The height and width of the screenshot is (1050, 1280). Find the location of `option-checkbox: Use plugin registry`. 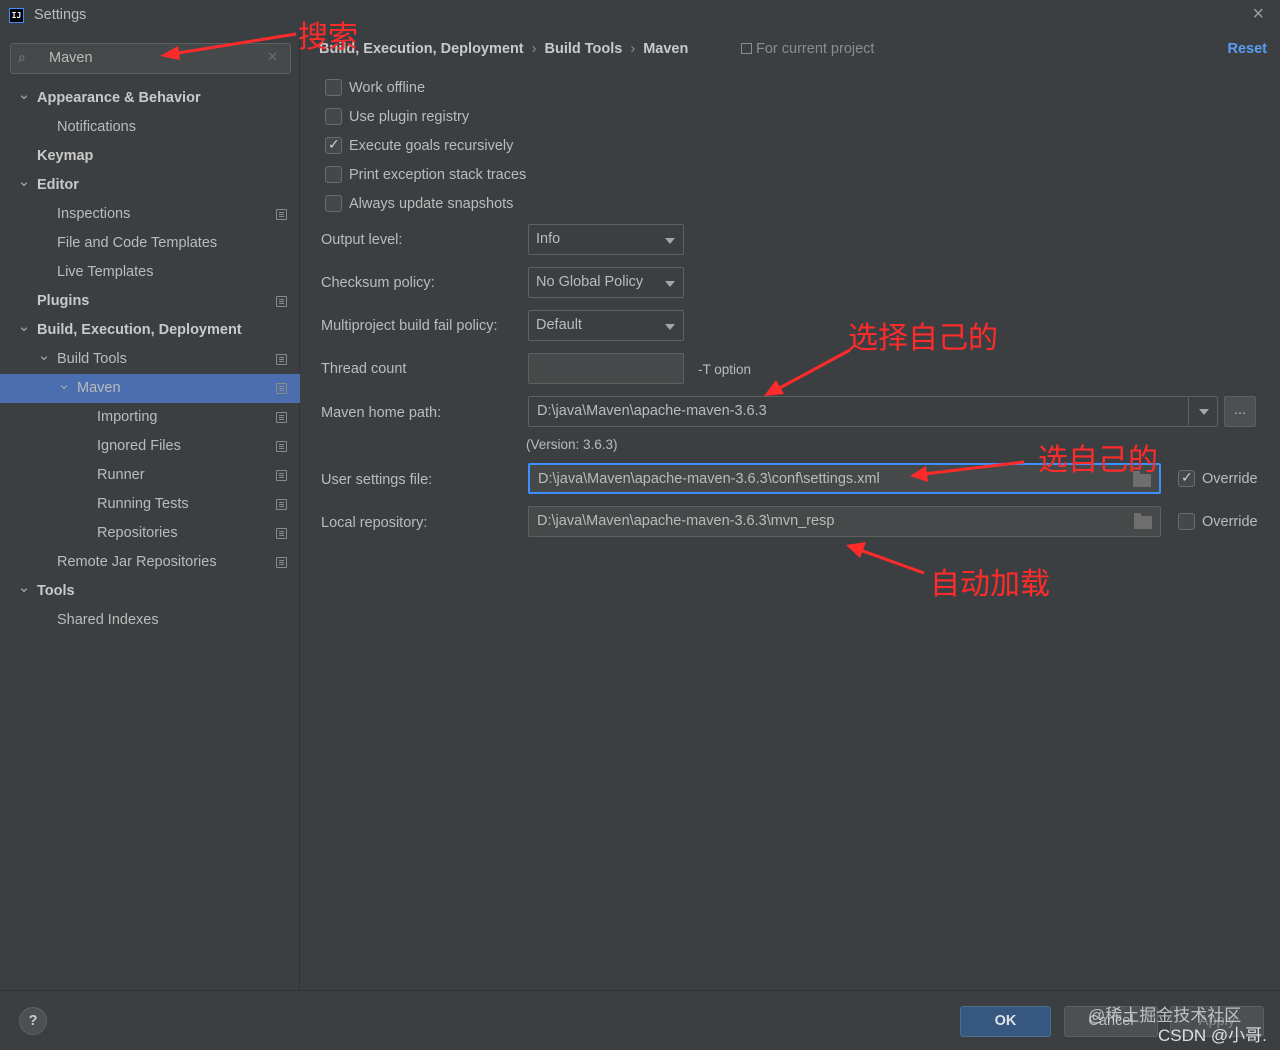

option-checkbox: Use plugin registry is located at coordinates (397, 118).